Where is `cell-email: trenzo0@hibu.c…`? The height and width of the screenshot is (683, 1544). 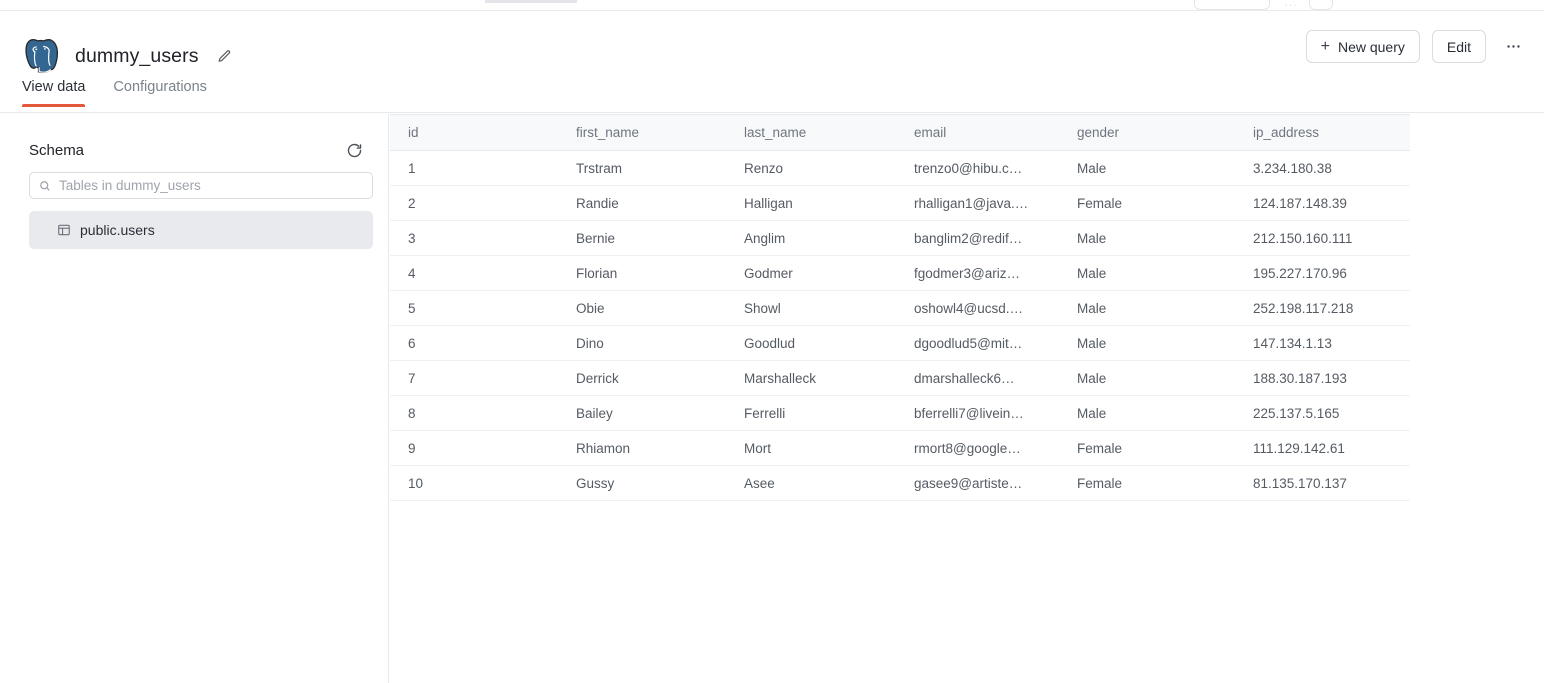
cell-email: trenzo0@hibu.c… is located at coordinates (977, 168).